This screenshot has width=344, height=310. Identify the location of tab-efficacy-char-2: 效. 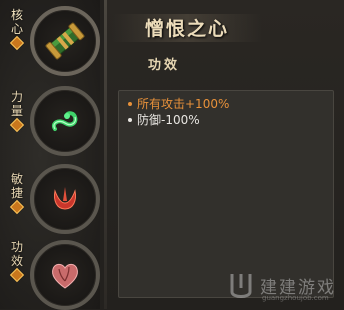
(16, 261).